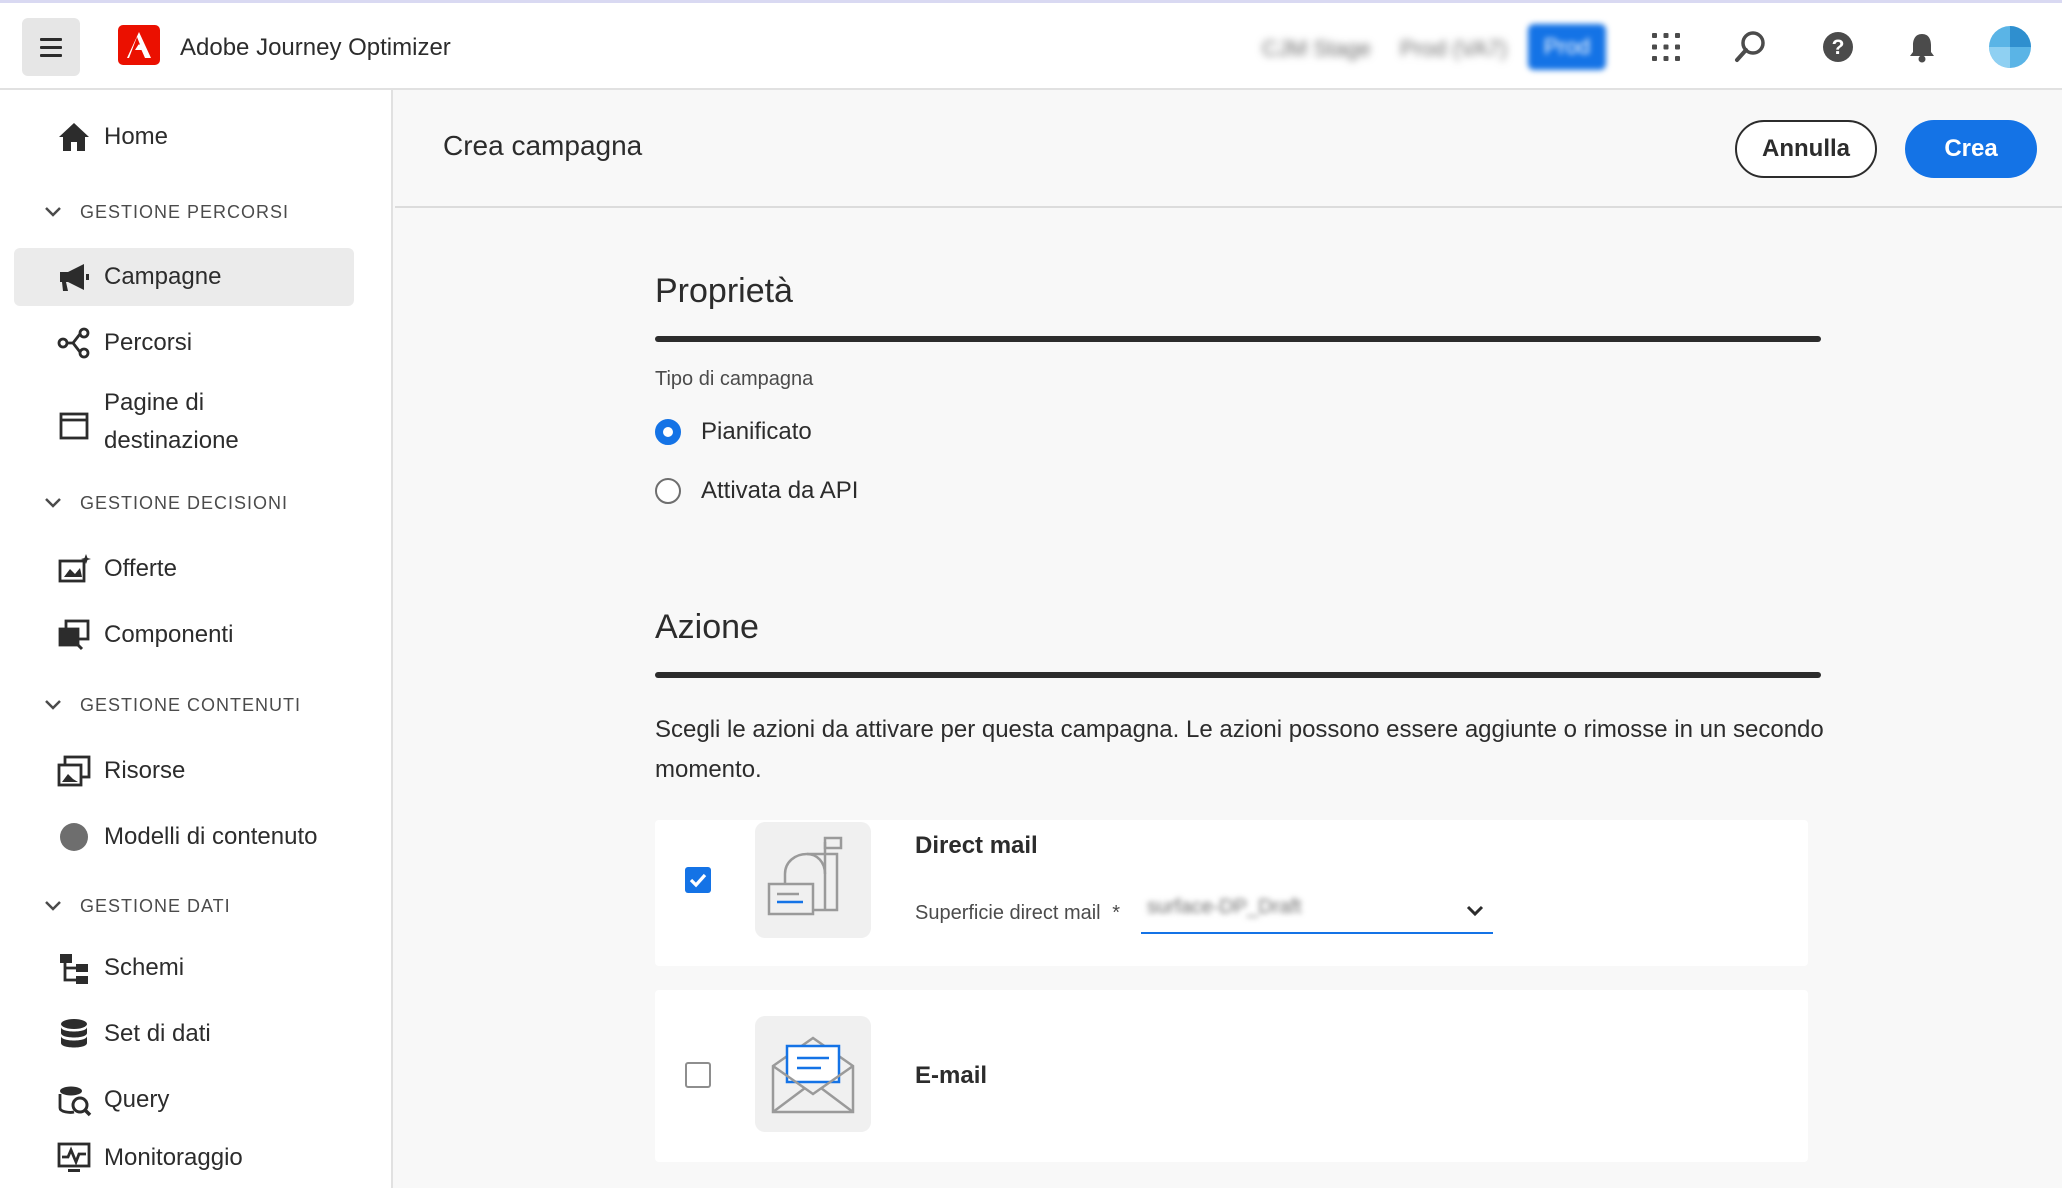  Describe the element at coordinates (813, 1074) in the screenshot. I see `email-thumbnail` at that location.